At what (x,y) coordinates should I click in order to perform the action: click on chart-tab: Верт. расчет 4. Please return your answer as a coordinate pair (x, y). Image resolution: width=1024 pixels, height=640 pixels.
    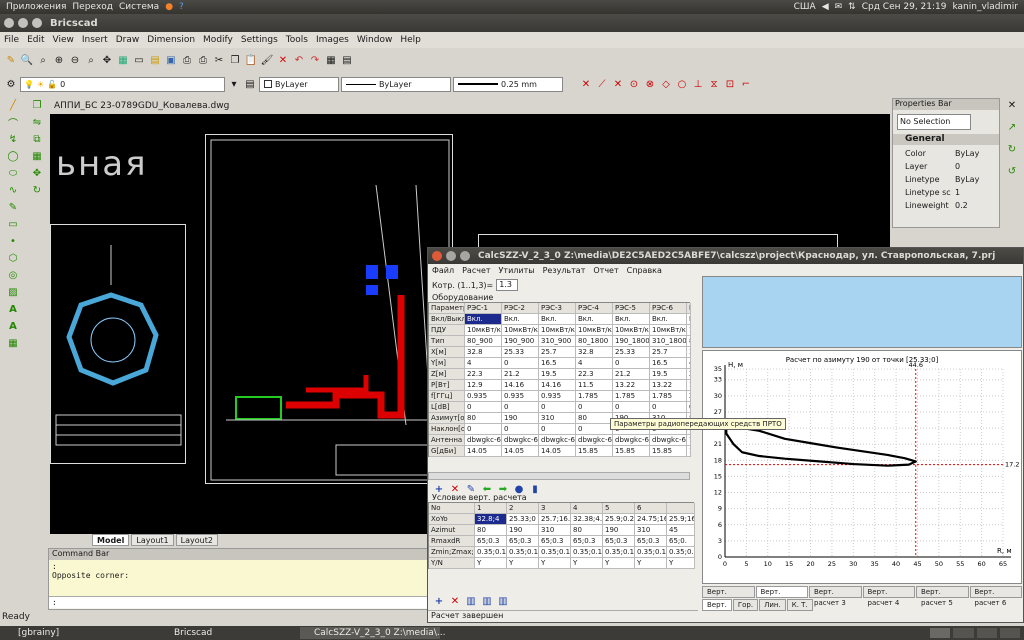
    Looking at the image, I should click on (888, 596).